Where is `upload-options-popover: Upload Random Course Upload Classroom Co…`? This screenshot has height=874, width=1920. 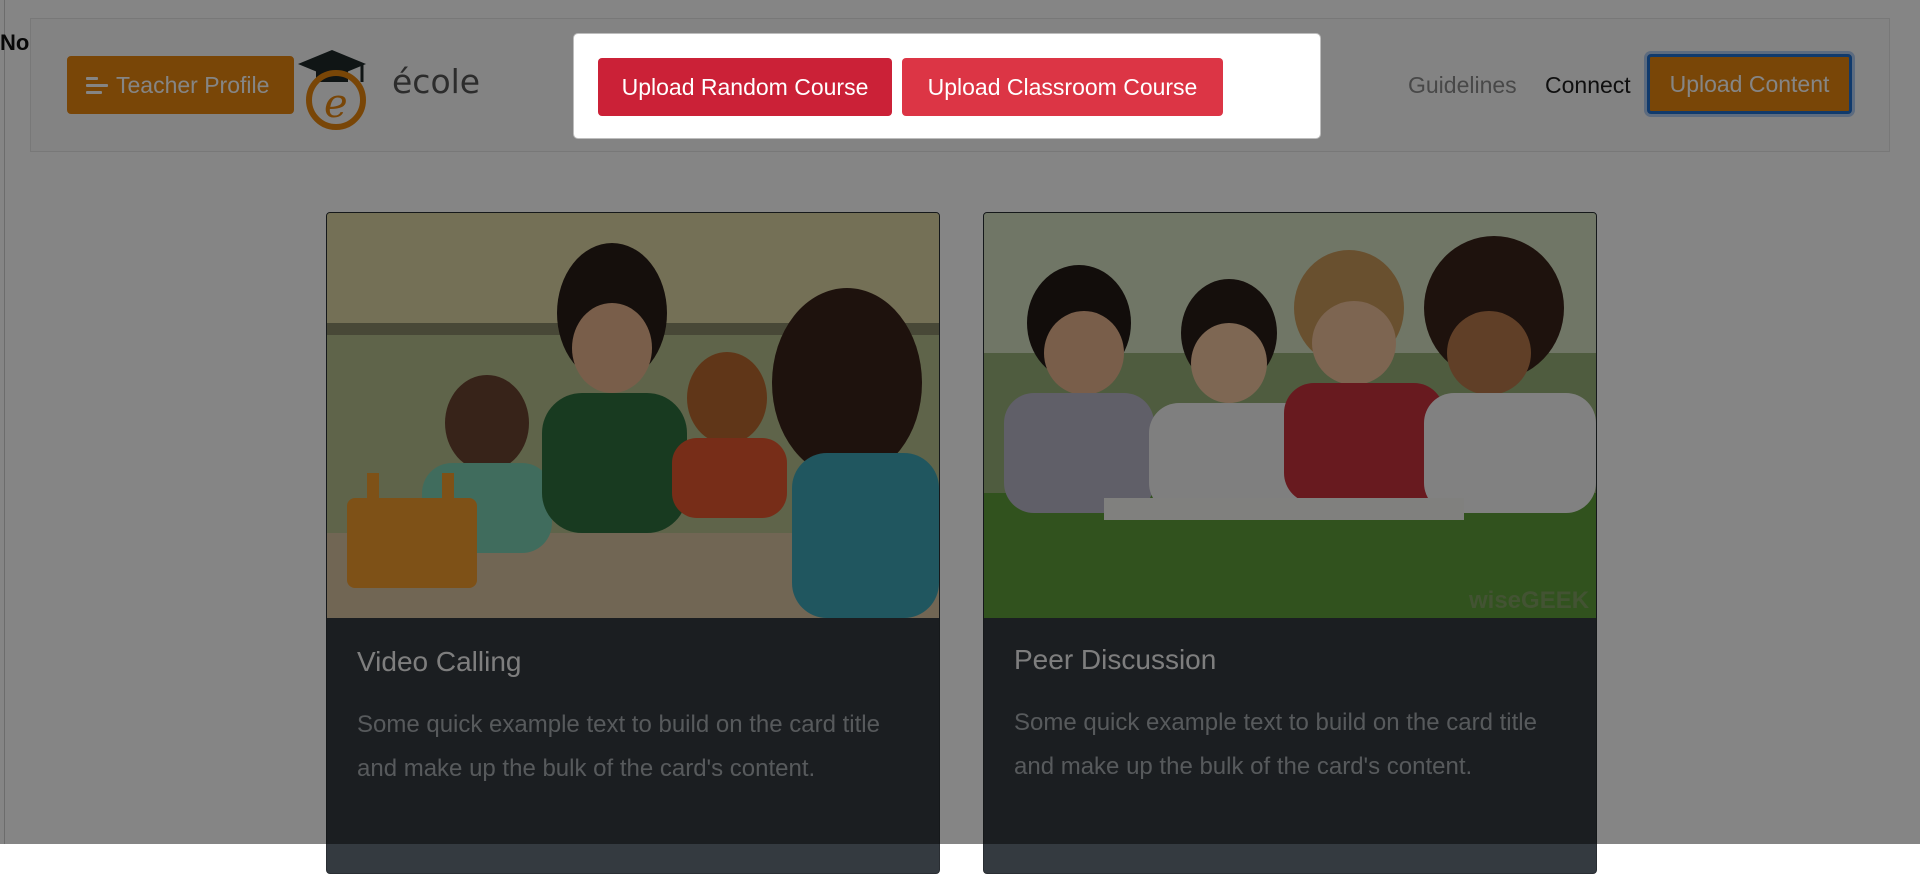
upload-options-popover: Upload Random Course Upload Classroom Co… is located at coordinates (947, 86).